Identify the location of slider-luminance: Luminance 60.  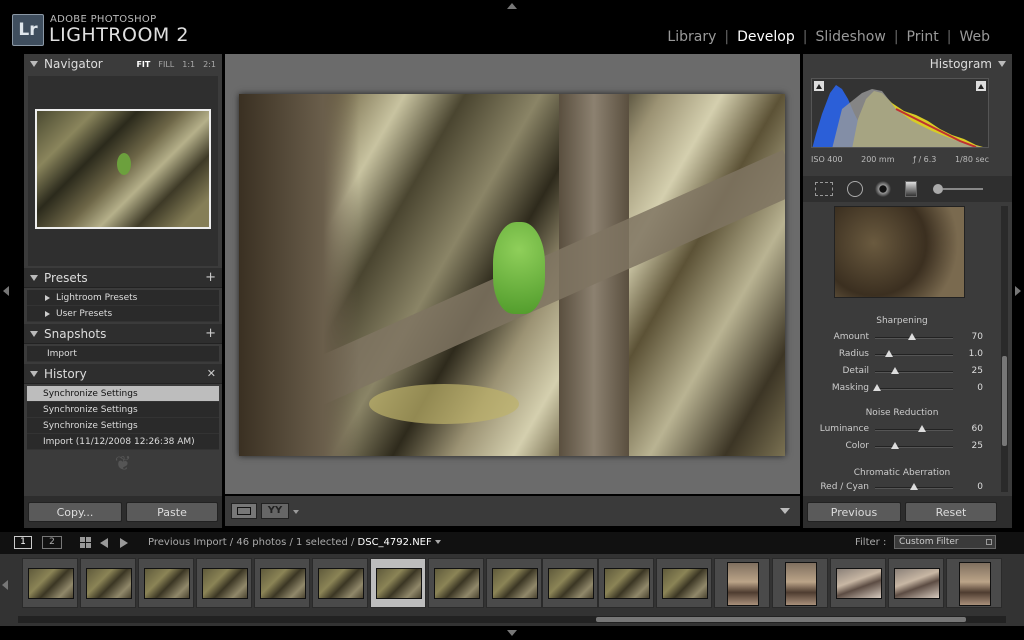
(902, 430).